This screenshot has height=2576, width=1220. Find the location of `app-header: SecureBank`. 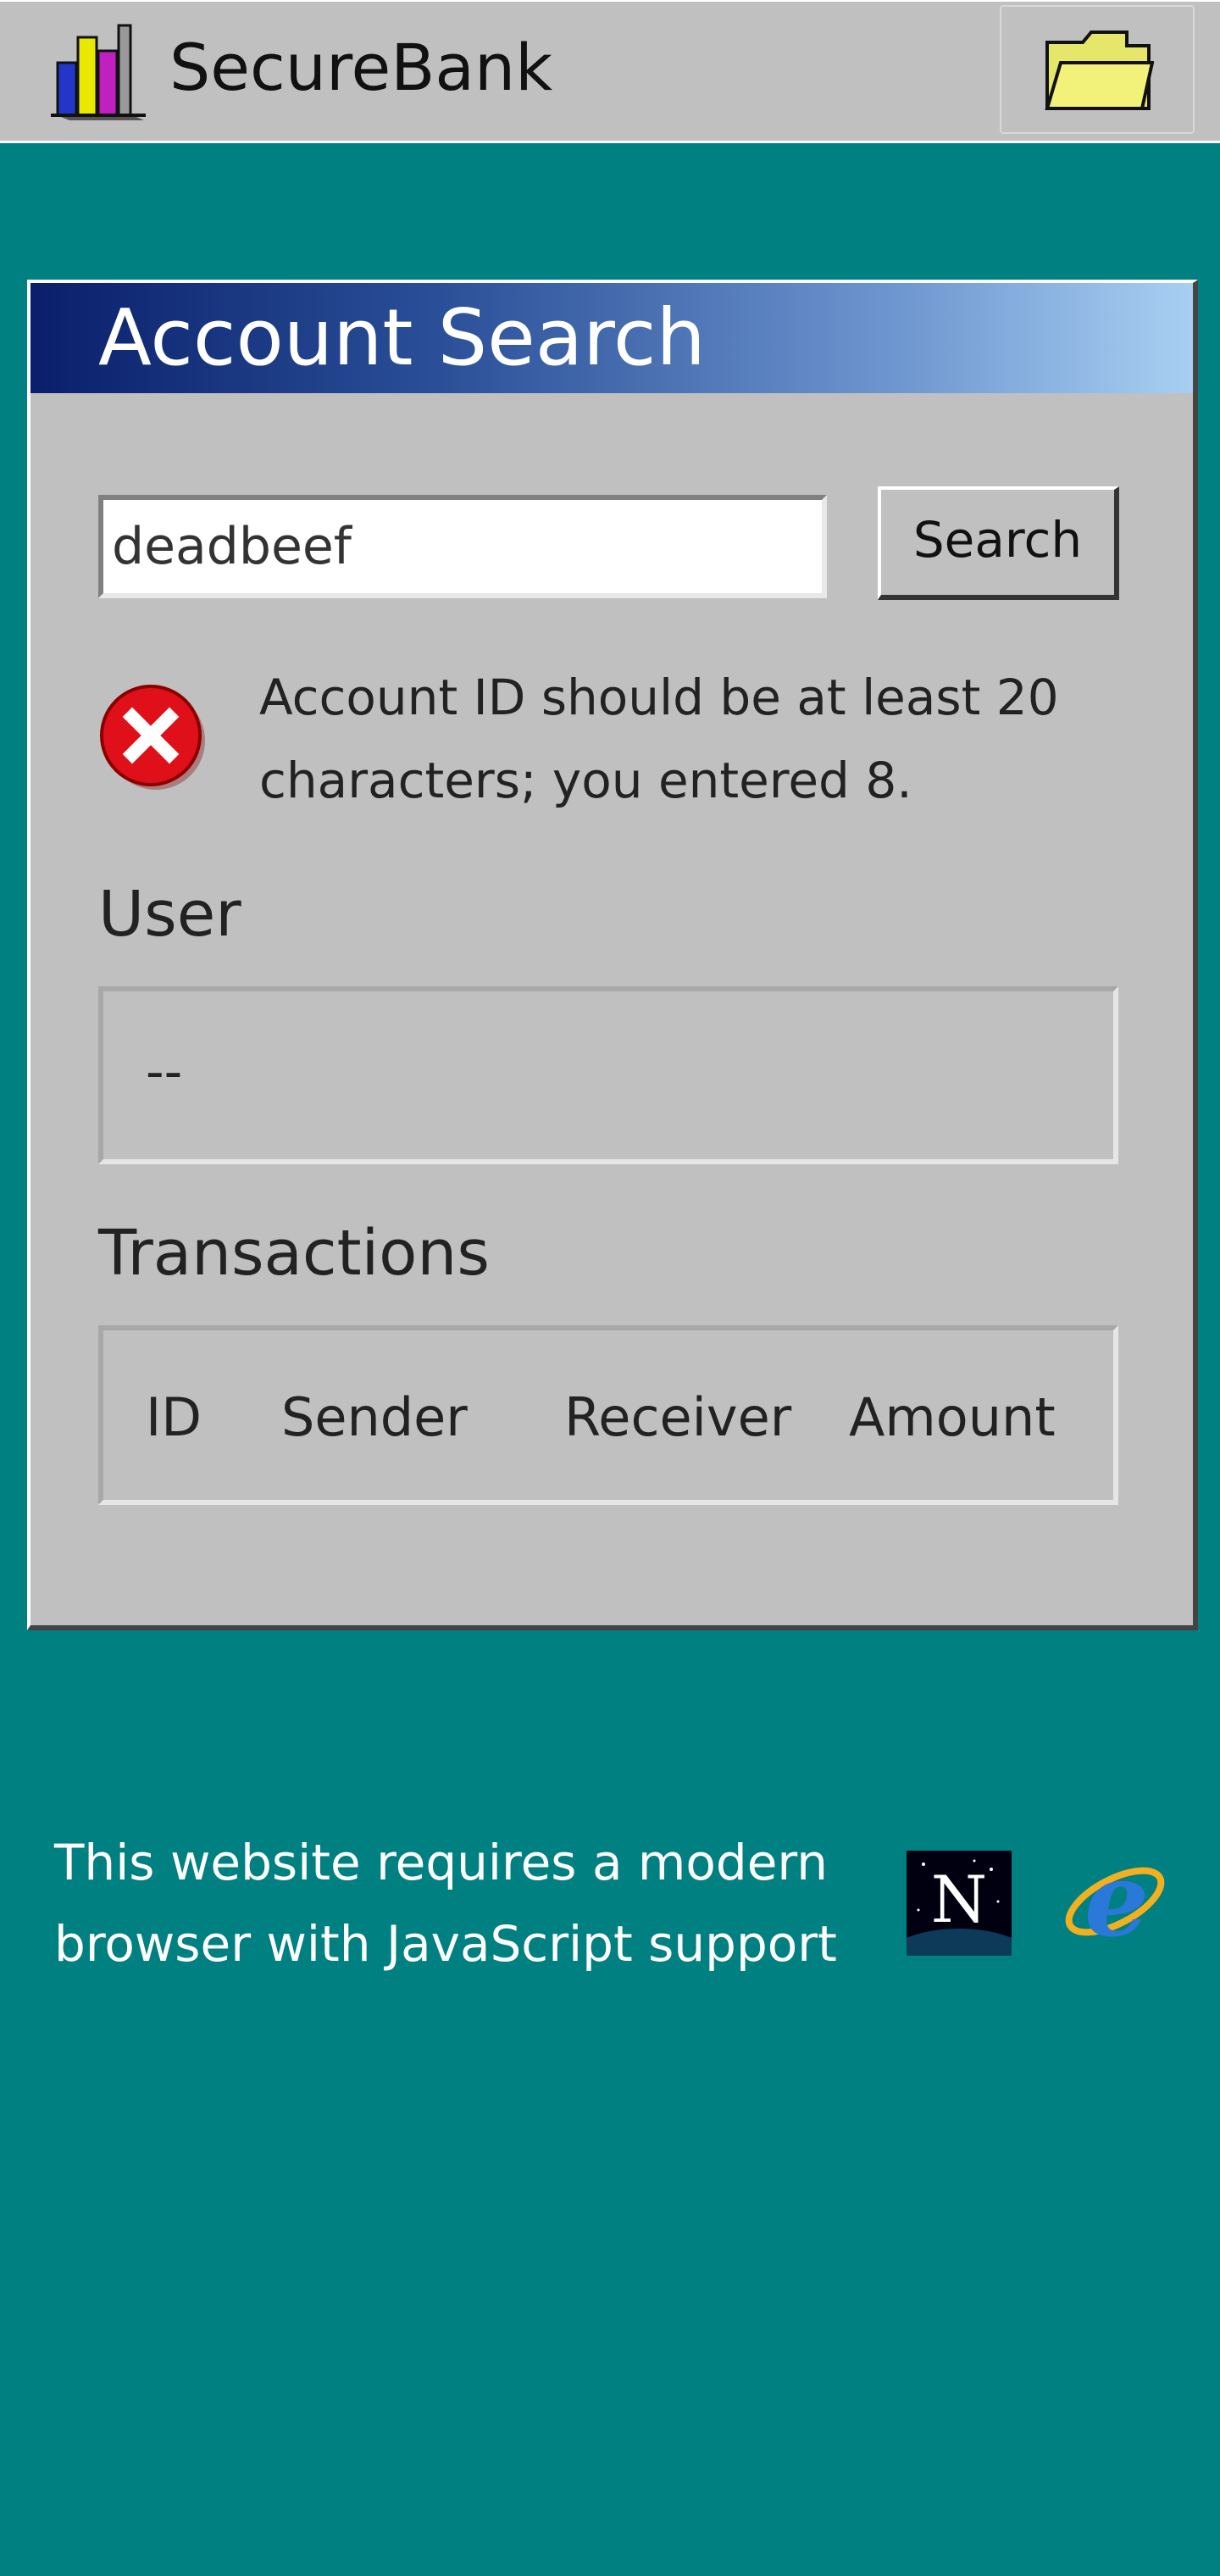

app-header: SecureBank is located at coordinates (610, 71).